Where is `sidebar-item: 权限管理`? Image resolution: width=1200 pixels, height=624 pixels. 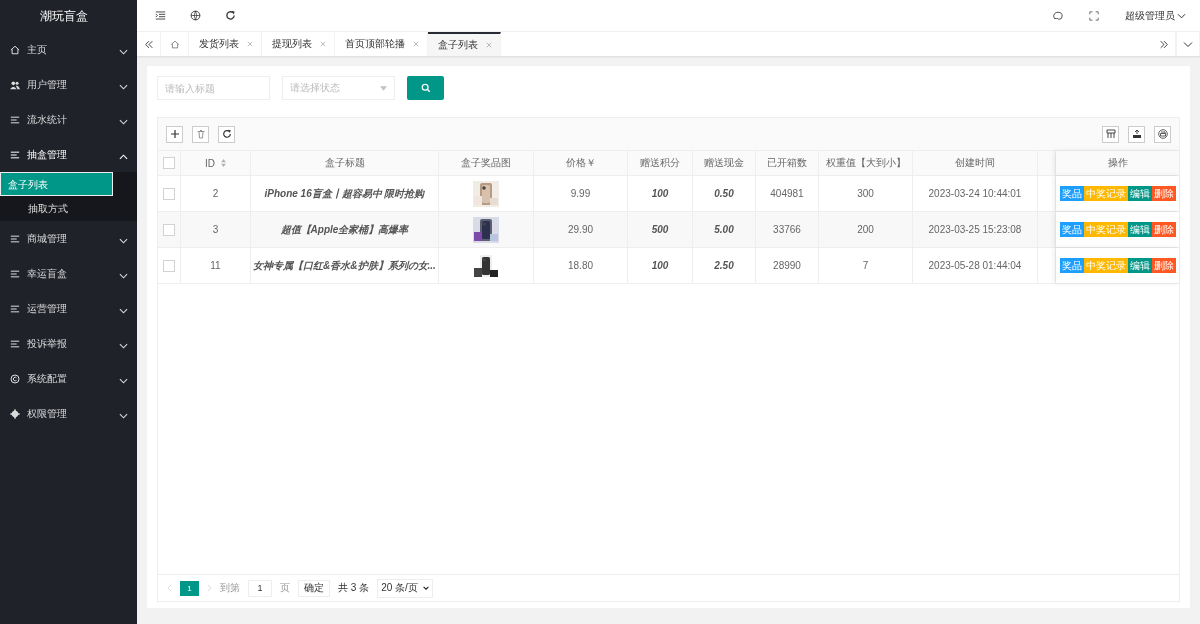 sidebar-item: 权限管理 is located at coordinates (68, 413).